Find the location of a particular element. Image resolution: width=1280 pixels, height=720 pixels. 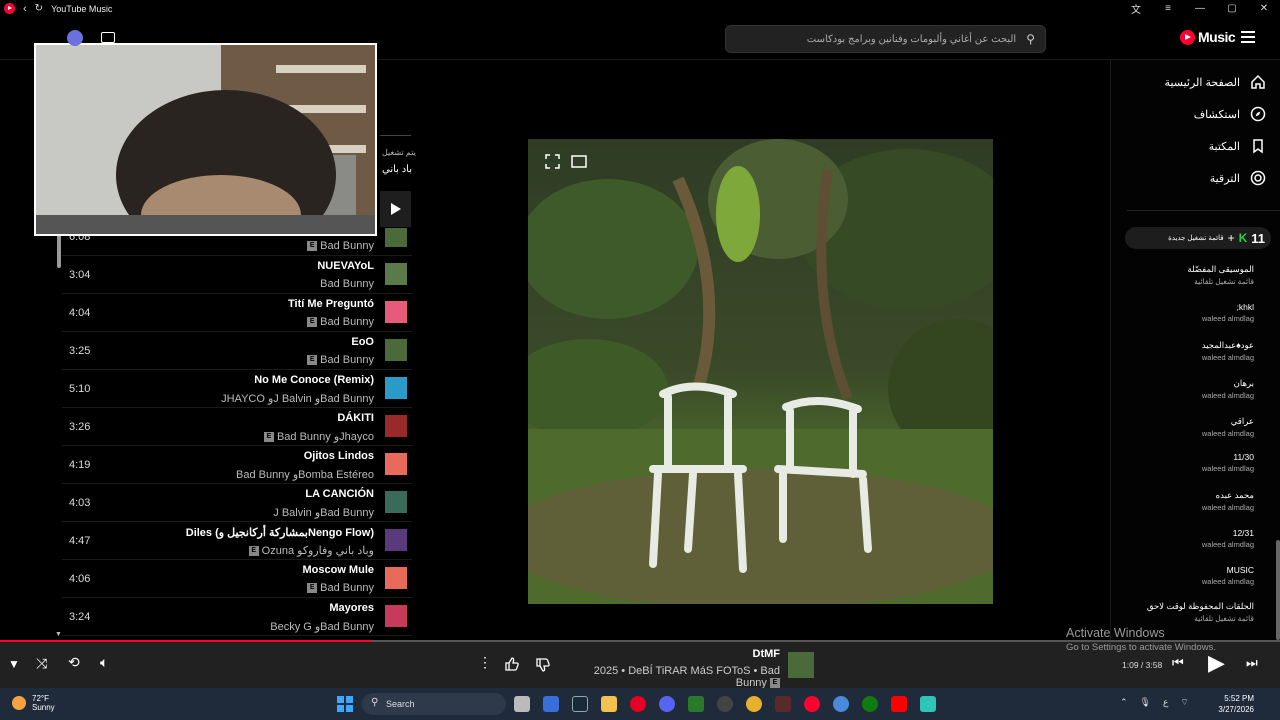

expand-queue-icon: ▼ is located at coordinates (14, 664).